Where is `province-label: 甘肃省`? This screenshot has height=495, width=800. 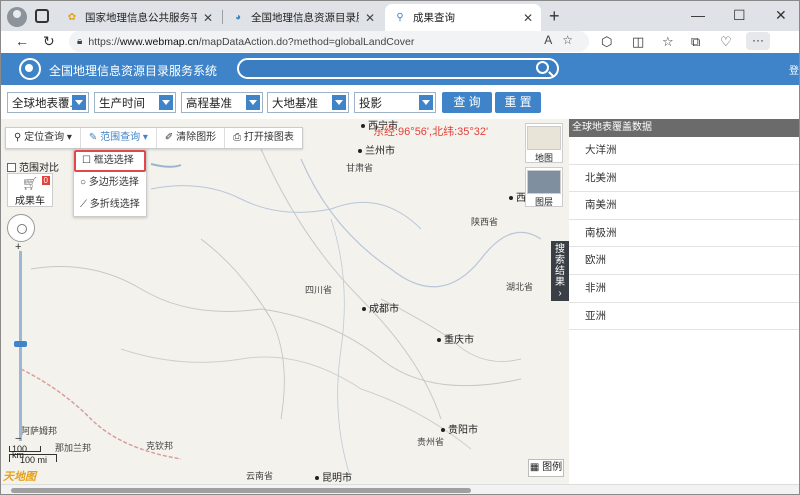 province-label: 甘肃省 is located at coordinates (360, 168).